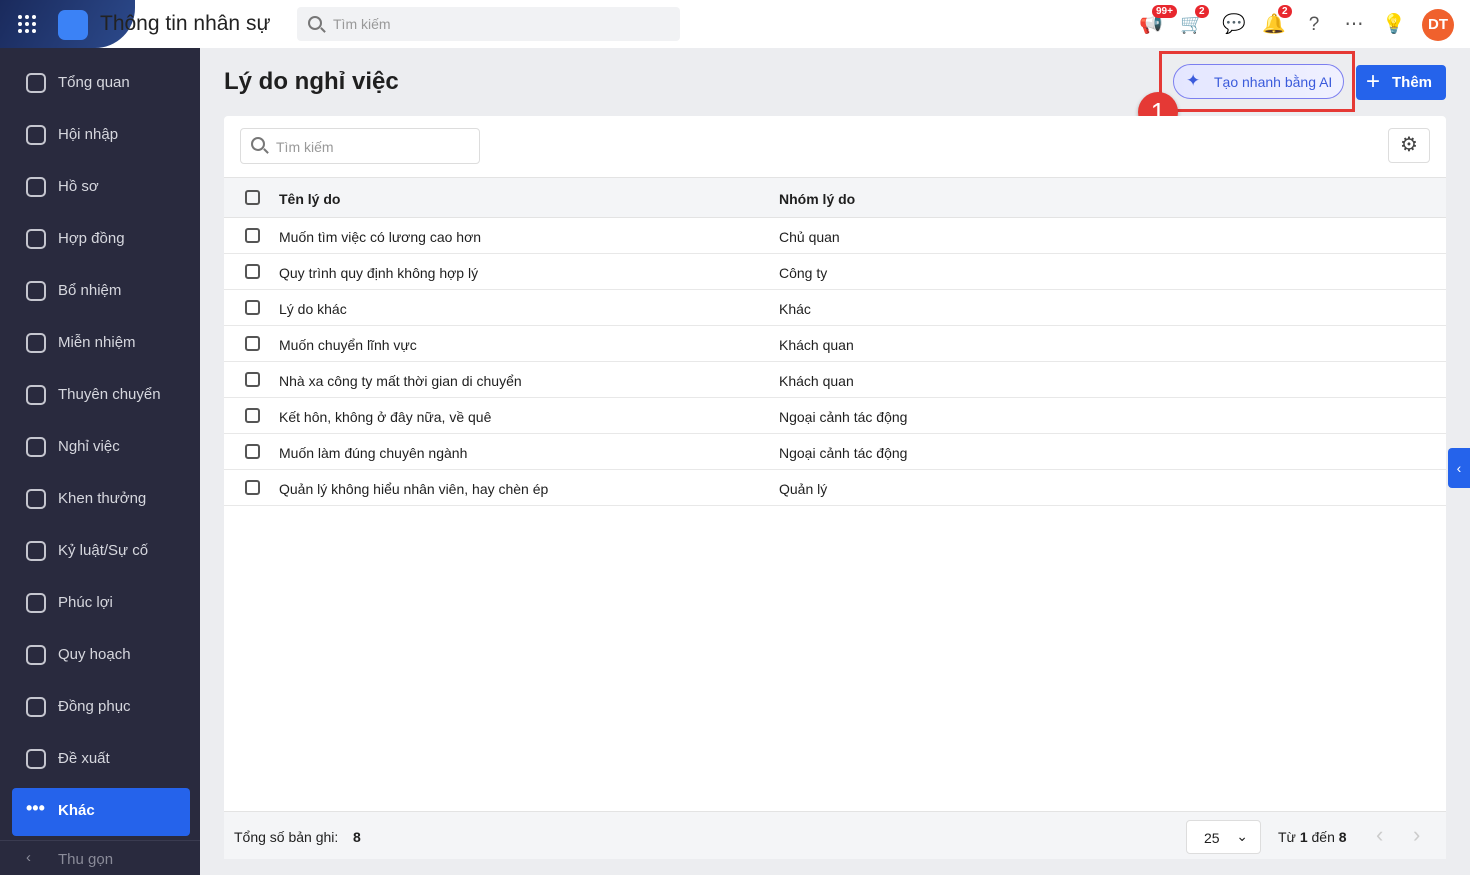 The image size is (1470, 875). What do you see at coordinates (360, 146) in the screenshot?
I see `table-search-input: Tìm kiếm` at bounding box center [360, 146].